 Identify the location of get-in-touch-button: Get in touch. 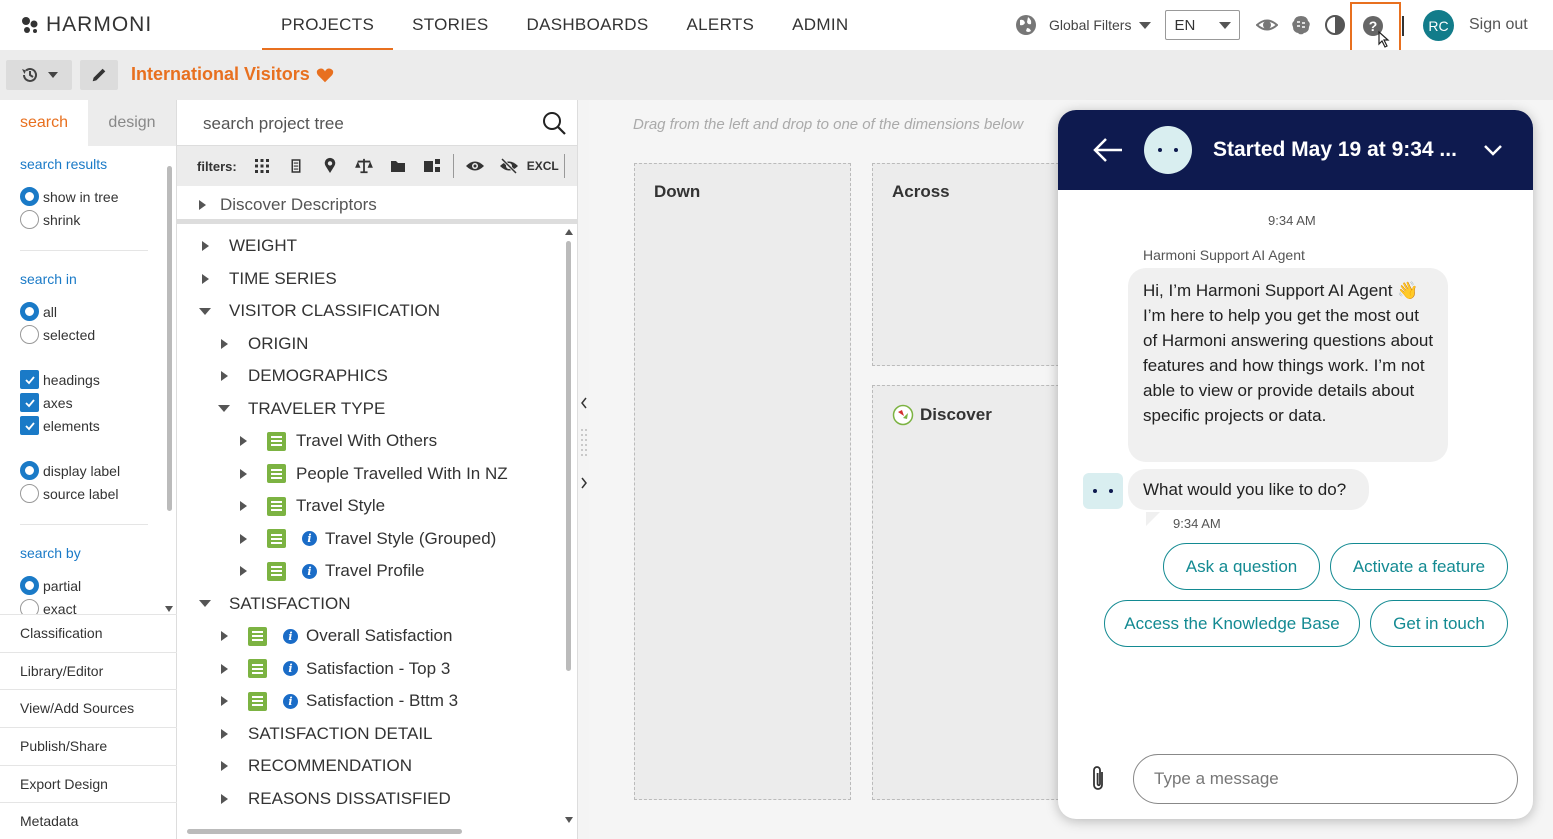
(1439, 623).